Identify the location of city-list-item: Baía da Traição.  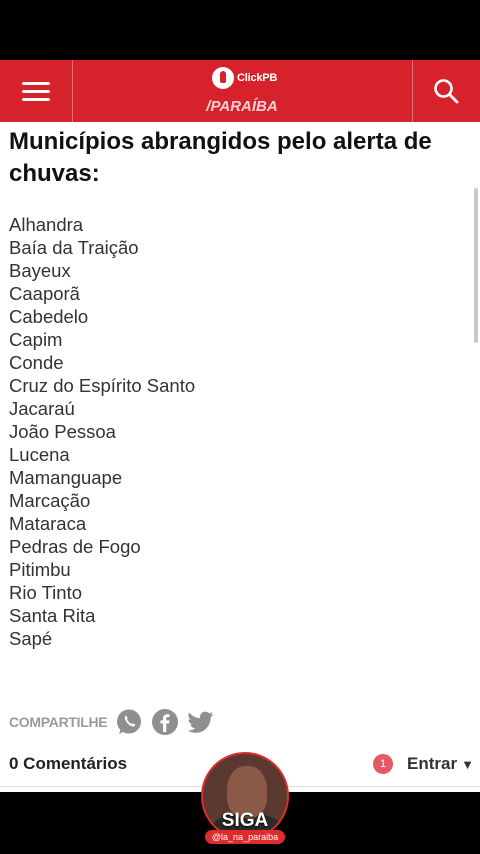
(74, 247).